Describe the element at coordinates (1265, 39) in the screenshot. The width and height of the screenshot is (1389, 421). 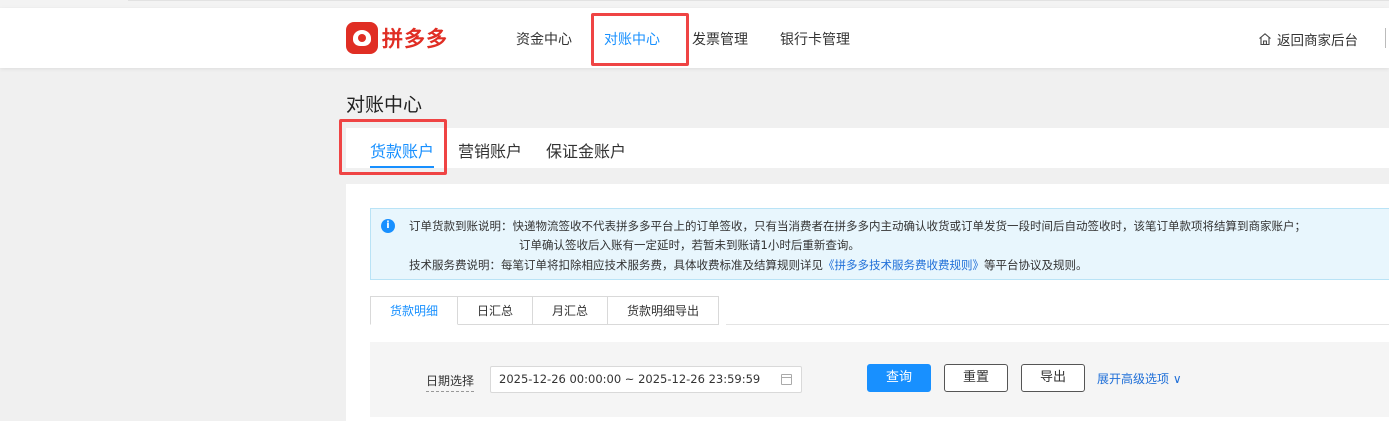
I see `home-icon` at that location.